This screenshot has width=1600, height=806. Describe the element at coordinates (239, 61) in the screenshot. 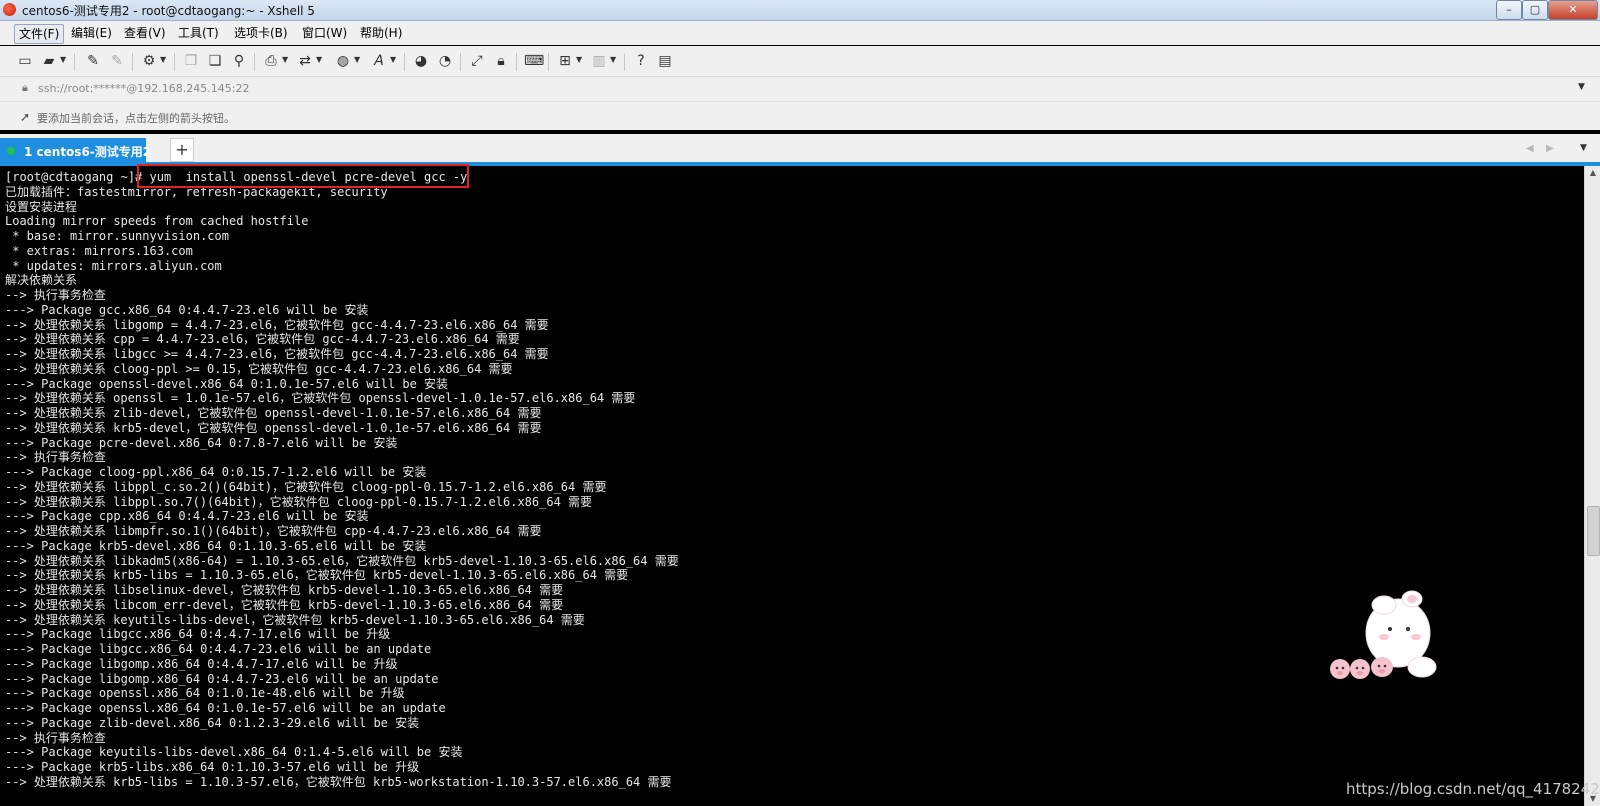

I see `find-icon: ⚲` at that location.